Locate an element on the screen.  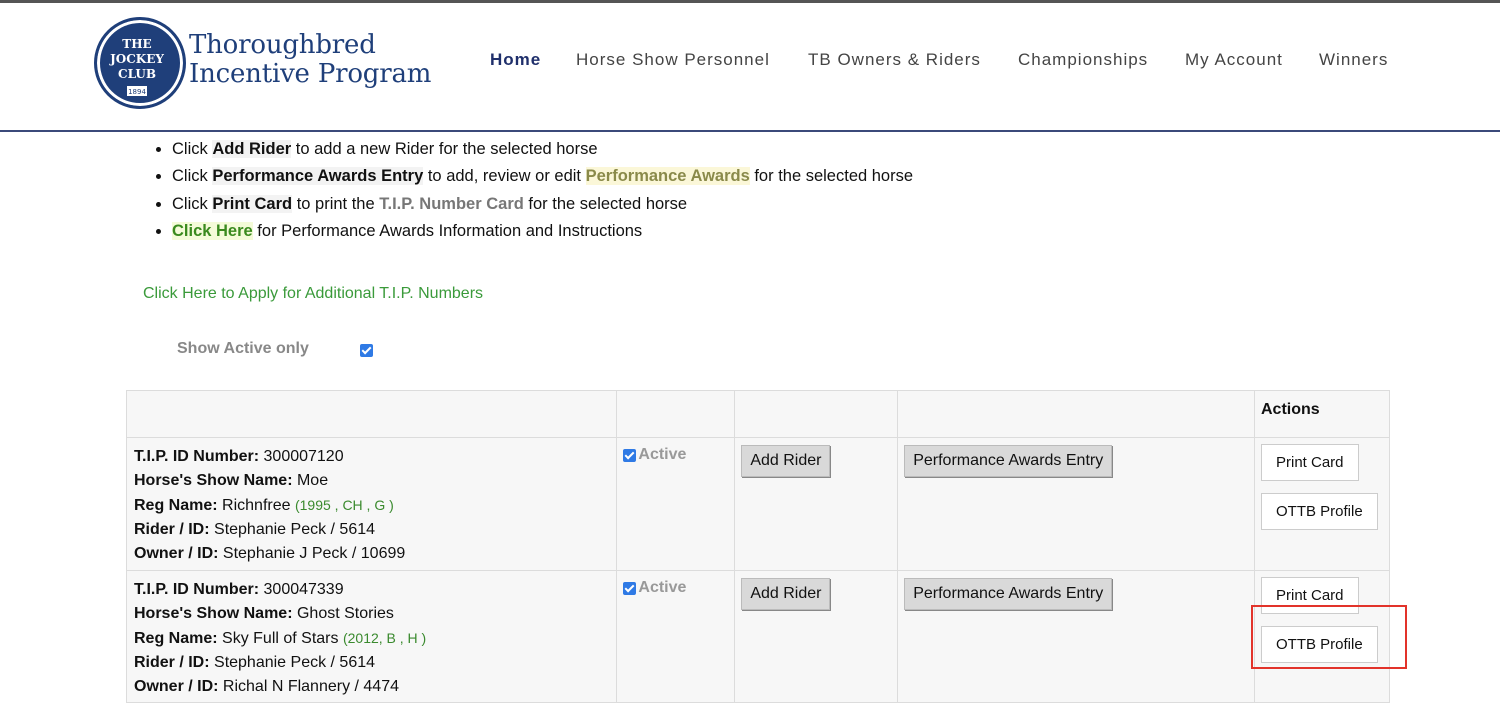
program-wordmark: Thoroughbred Incentive Program is located at coordinates (310, 60).